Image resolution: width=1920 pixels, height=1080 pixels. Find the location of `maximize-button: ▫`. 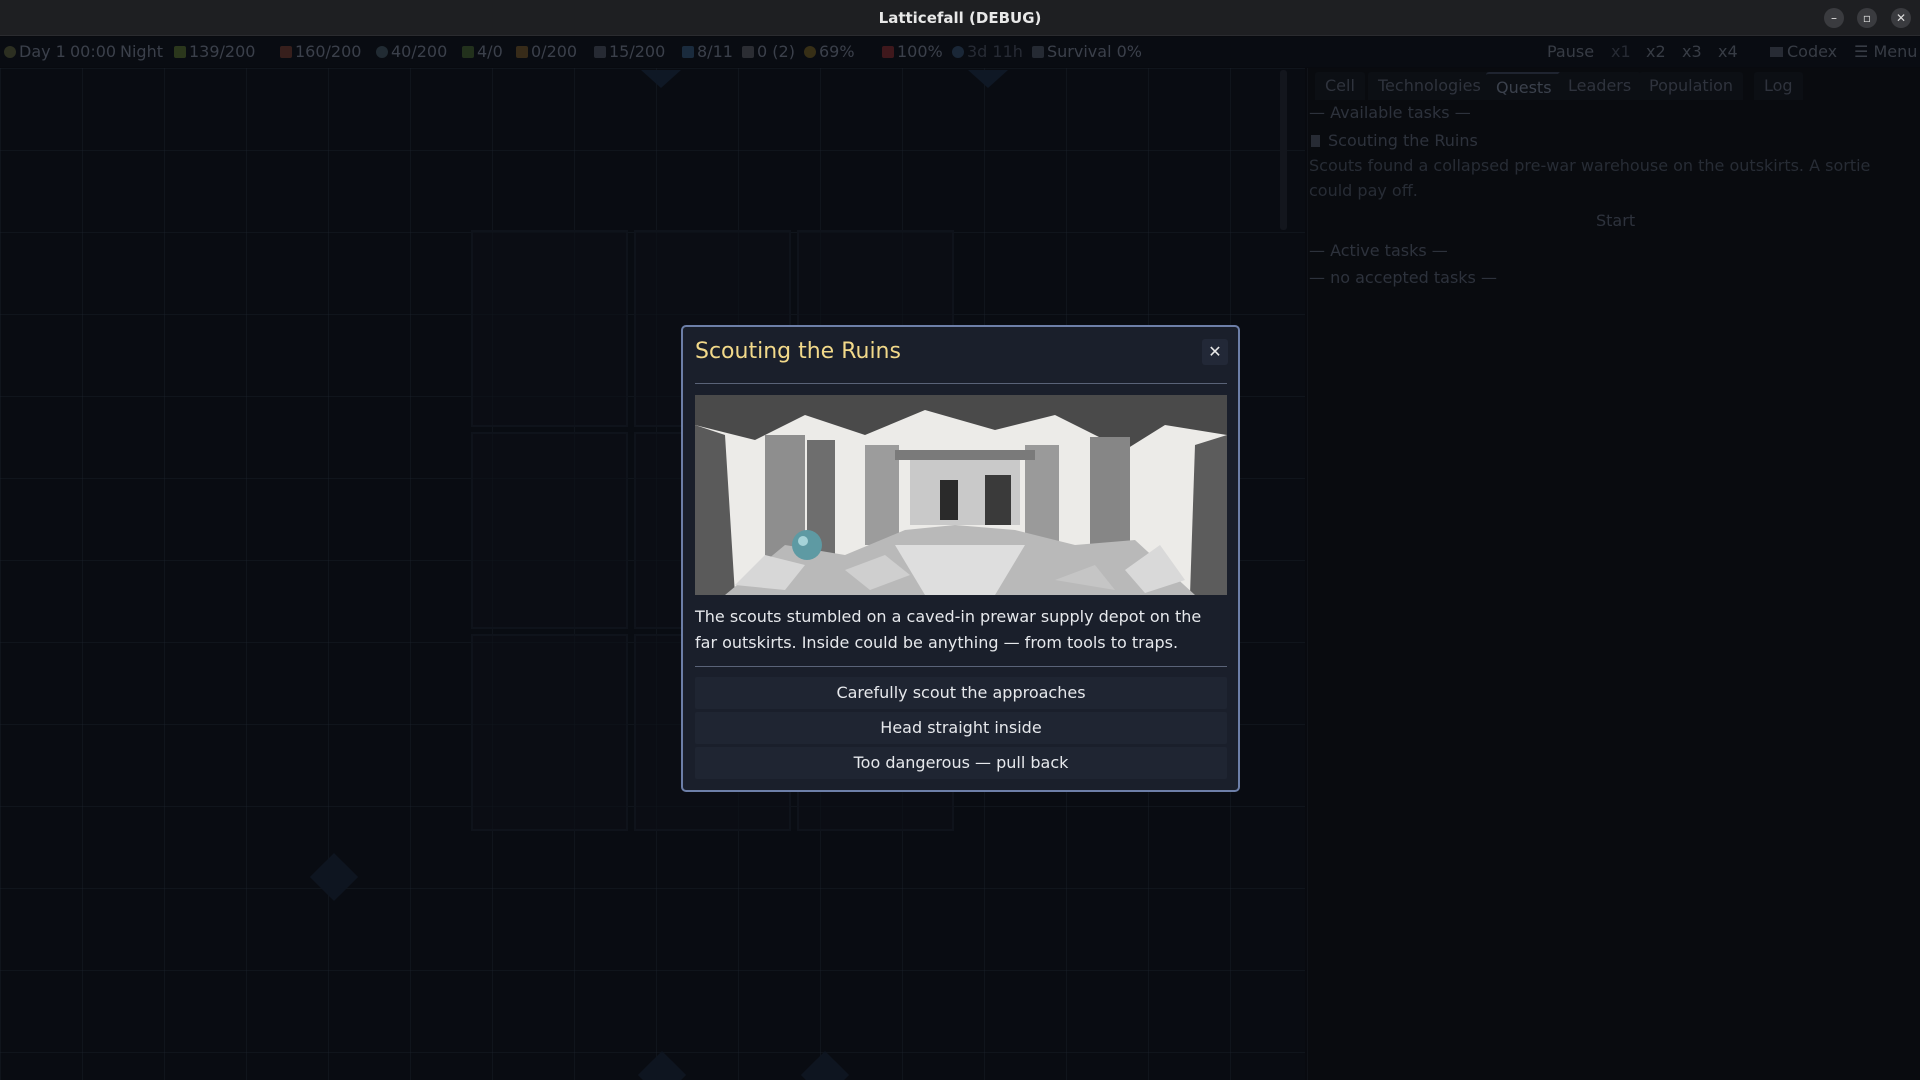

maximize-button: ▫ is located at coordinates (1867, 18).